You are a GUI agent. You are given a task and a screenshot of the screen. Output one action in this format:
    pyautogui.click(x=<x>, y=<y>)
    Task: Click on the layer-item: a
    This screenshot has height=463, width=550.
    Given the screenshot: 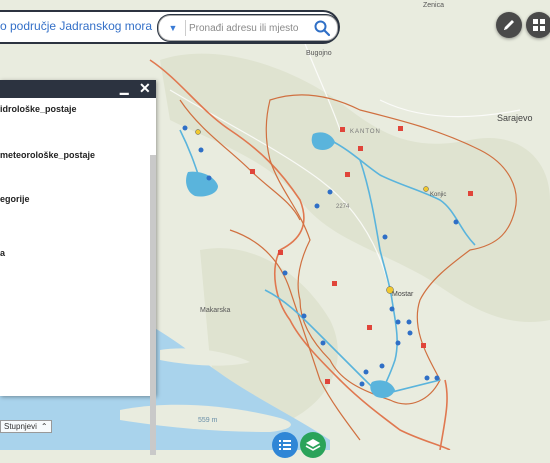 What is the action you would take?
    pyautogui.click(x=2, y=253)
    